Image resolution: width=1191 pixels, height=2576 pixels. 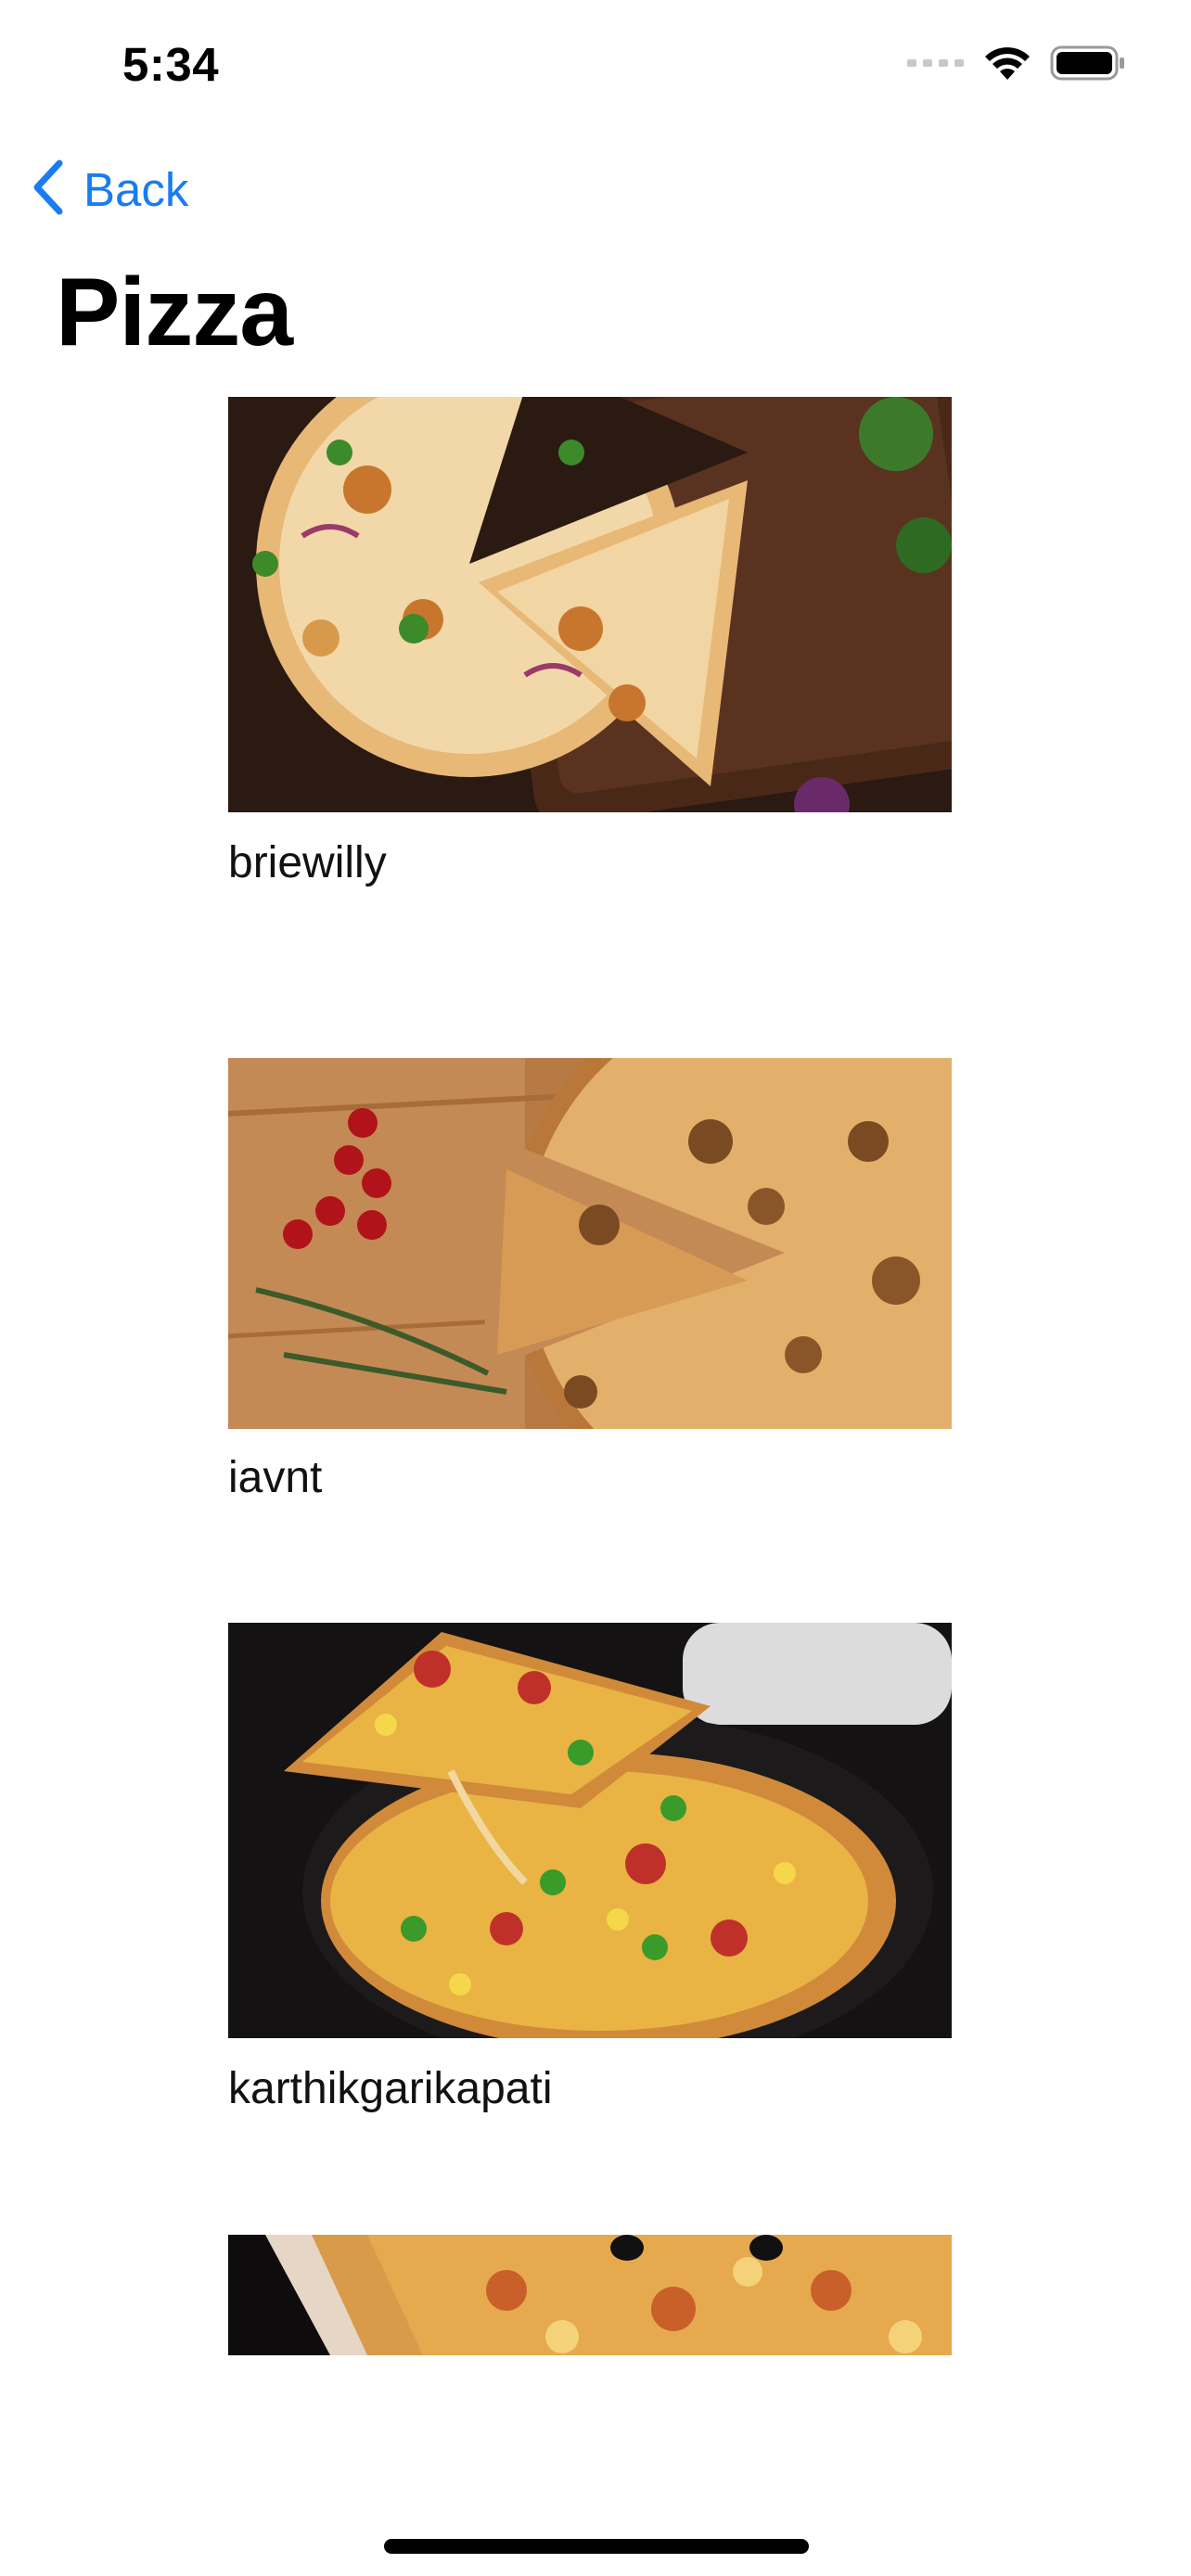 I want to click on page-title: Pizza, so click(x=174, y=312).